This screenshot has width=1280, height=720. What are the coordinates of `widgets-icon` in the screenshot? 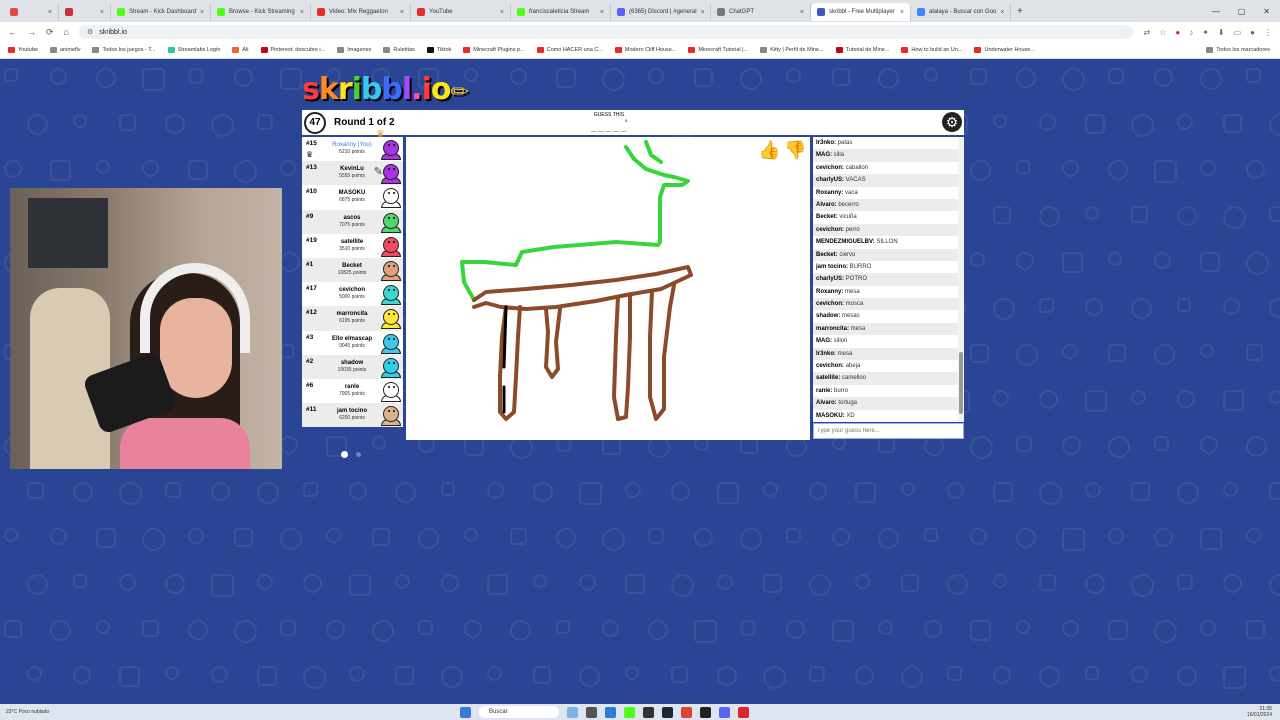 It's located at (591, 712).